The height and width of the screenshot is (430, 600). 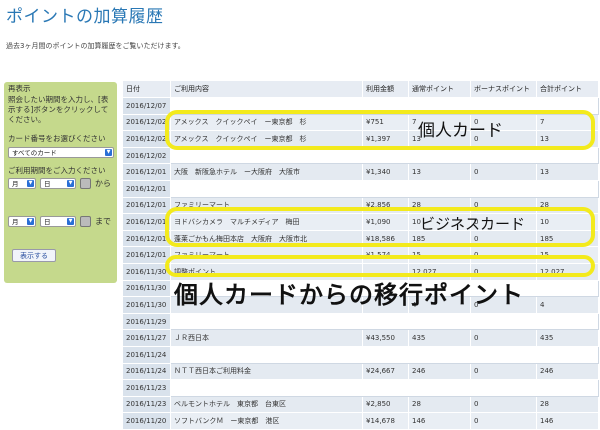 What do you see at coordinates (34, 255) in the screenshot?
I see `submit-button: 表示する` at bounding box center [34, 255].